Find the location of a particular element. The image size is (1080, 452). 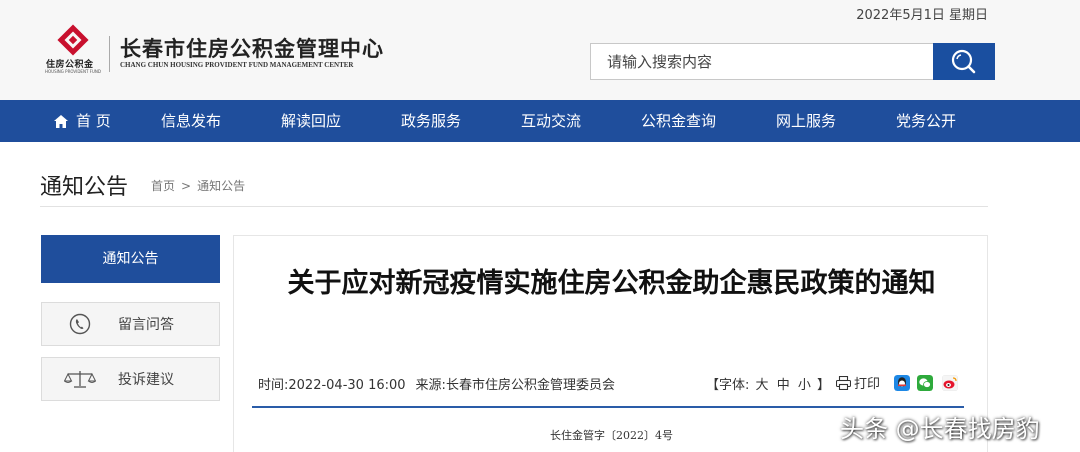

print-label: 打印 is located at coordinates (867, 384).